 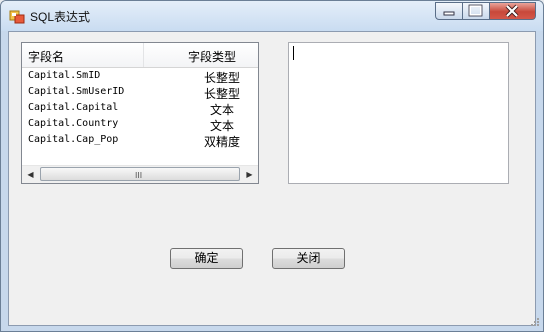 What do you see at coordinates (73, 123) in the screenshot?
I see `field-name-cell: Capital.Country` at bounding box center [73, 123].